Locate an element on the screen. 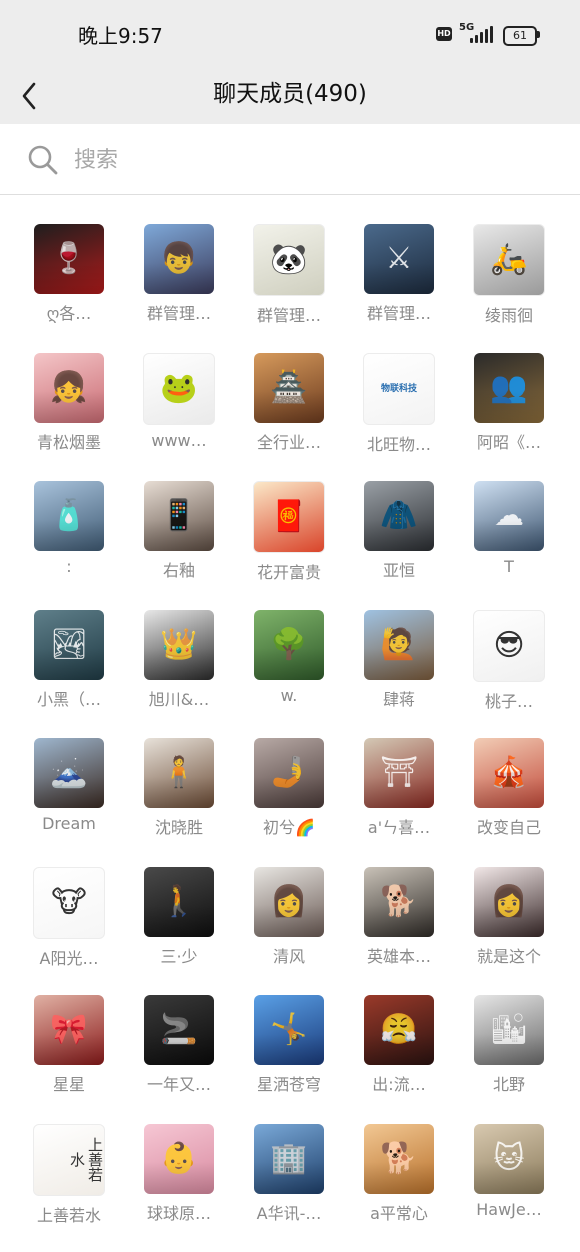 Image resolution: width=580 pixels, height=1252 pixels. member-name: 就是这个 is located at coordinates (509, 955).